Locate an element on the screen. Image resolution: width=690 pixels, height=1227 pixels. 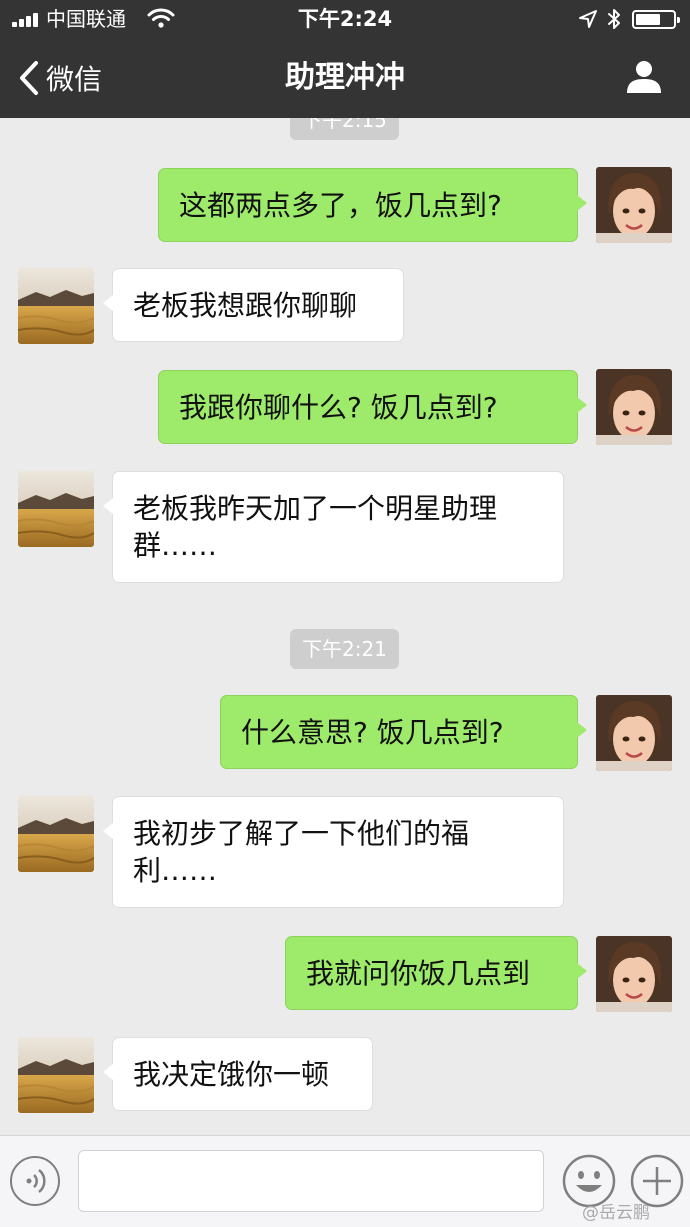
voice-button is located at coordinates (35, 1181).